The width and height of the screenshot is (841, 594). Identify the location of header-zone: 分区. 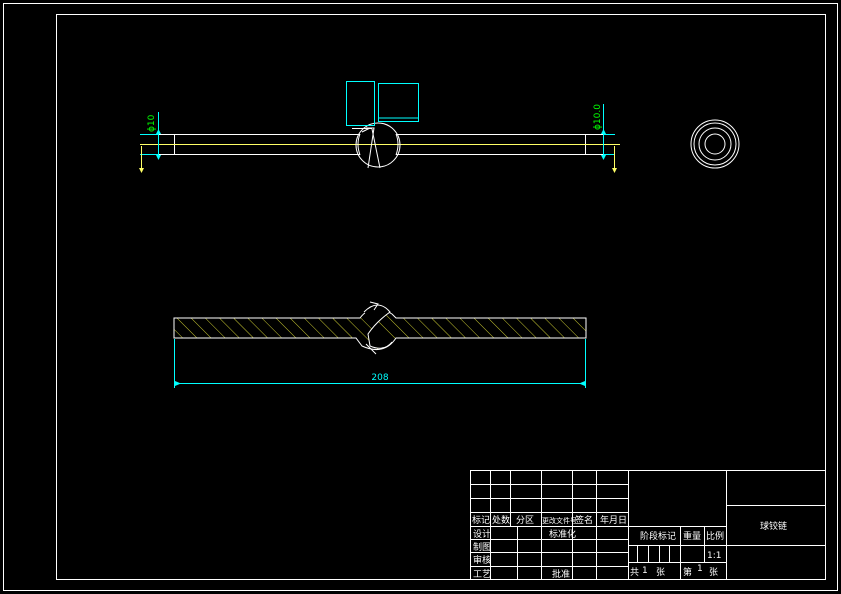
(525, 520).